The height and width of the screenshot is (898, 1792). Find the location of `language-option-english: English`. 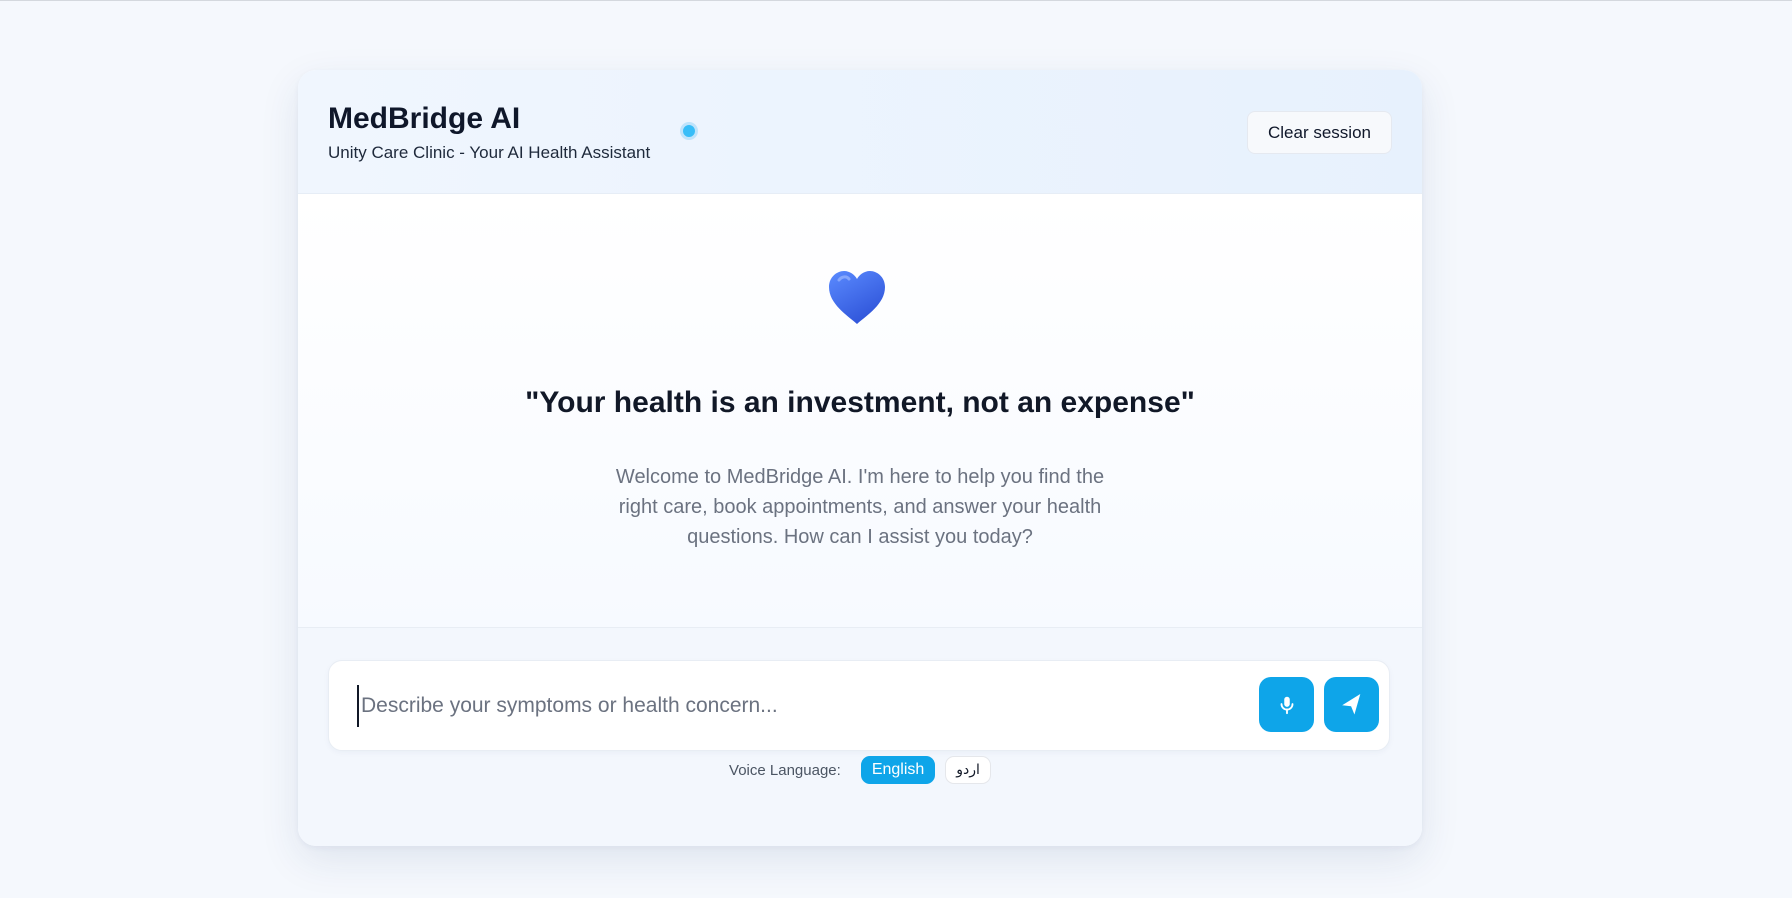

language-option-english: English is located at coordinates (898, 770).